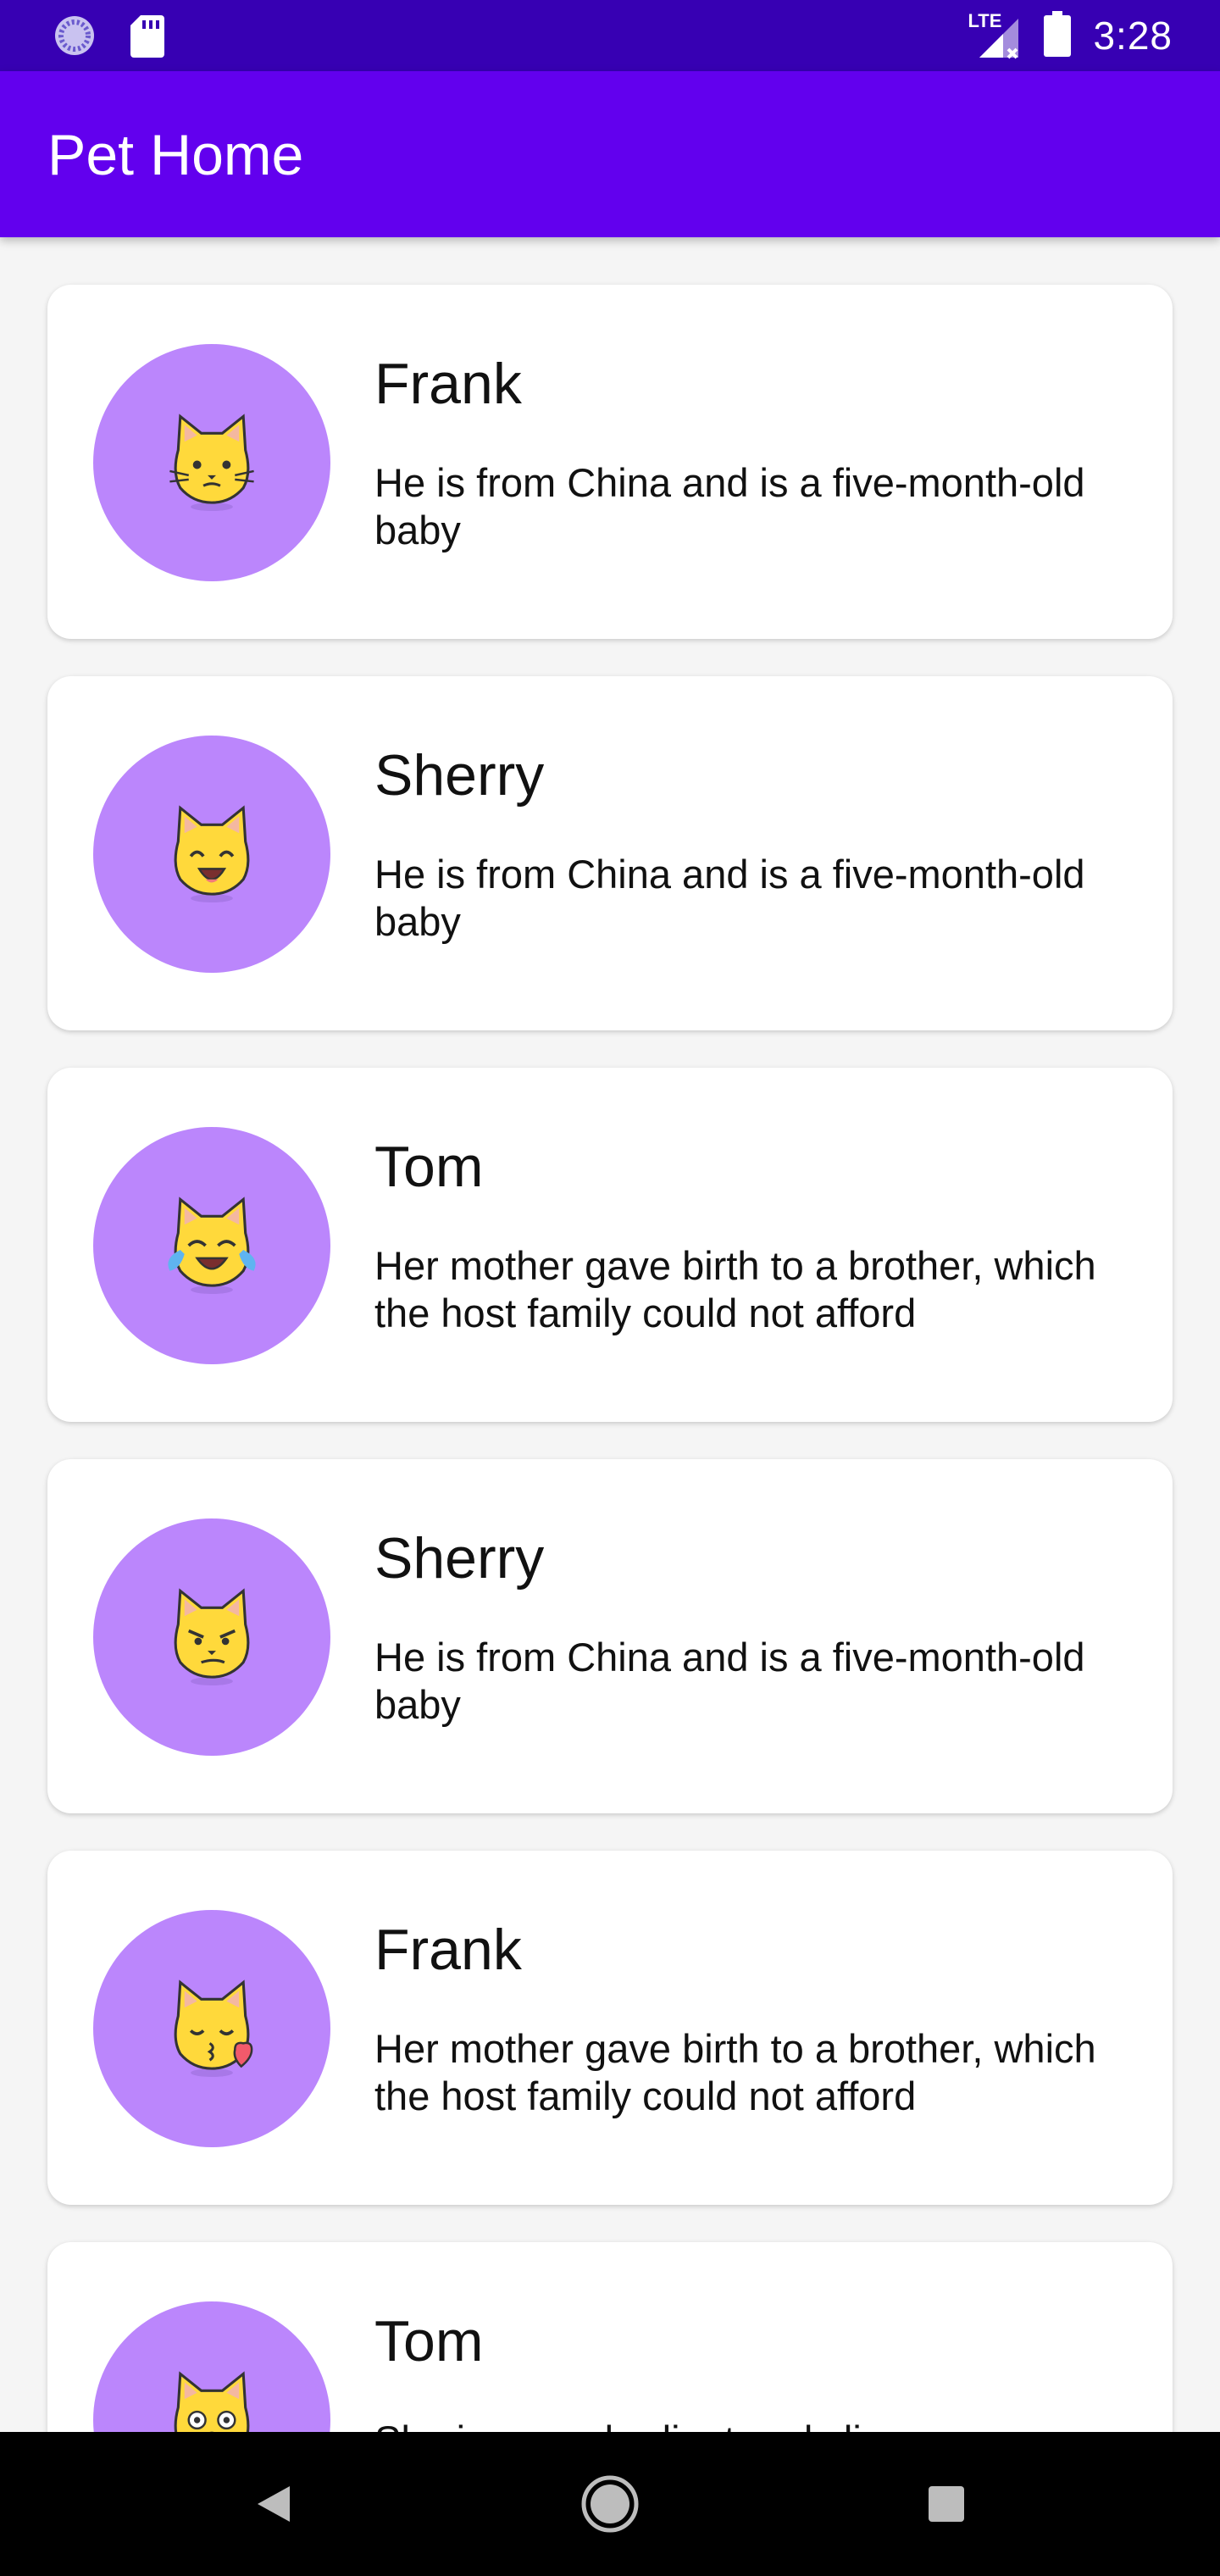 The height and width of the screenshot is (2576, 1220). I want to click on recents-button, so click(946, 2504).